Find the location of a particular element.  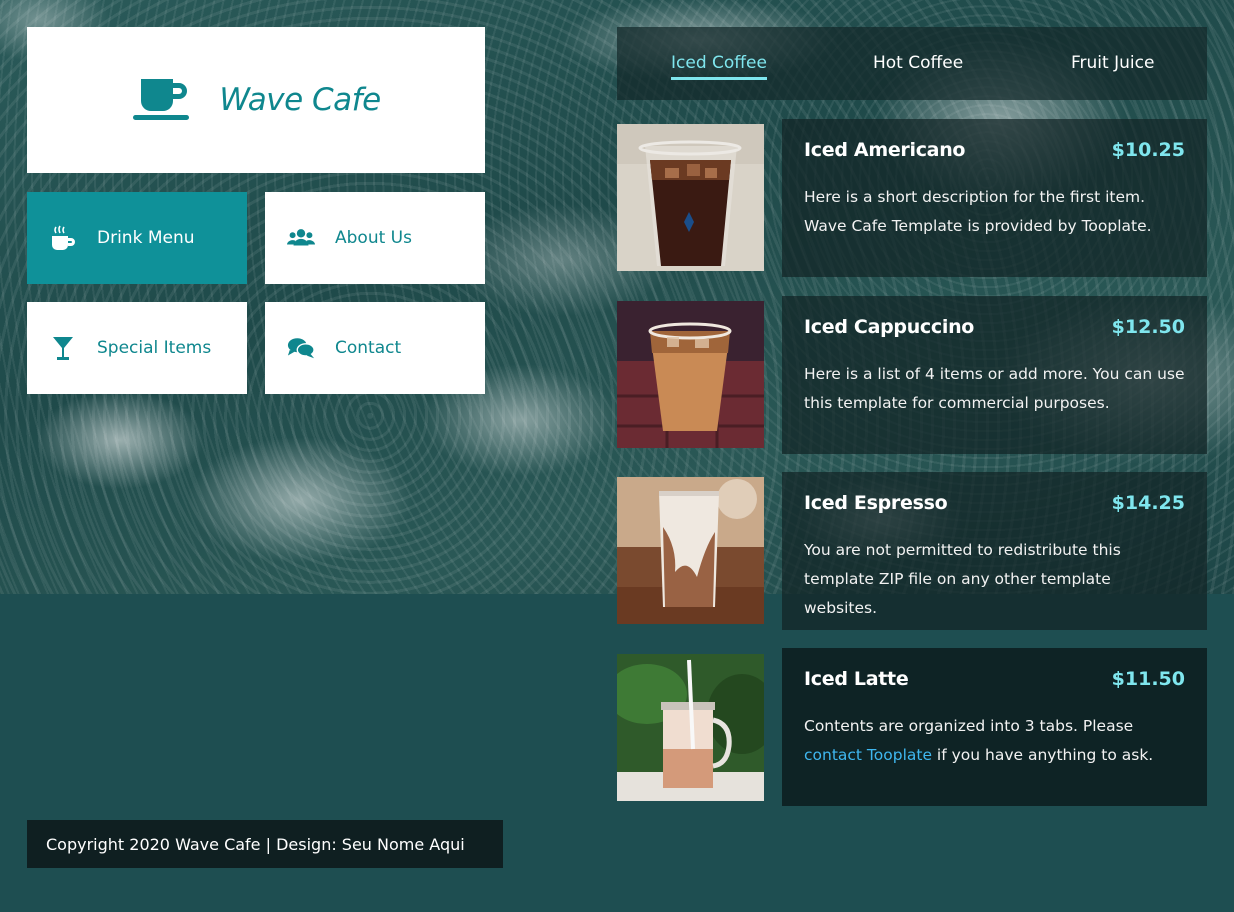

item-price: $12.50 is located at coordinates (1148, 327).